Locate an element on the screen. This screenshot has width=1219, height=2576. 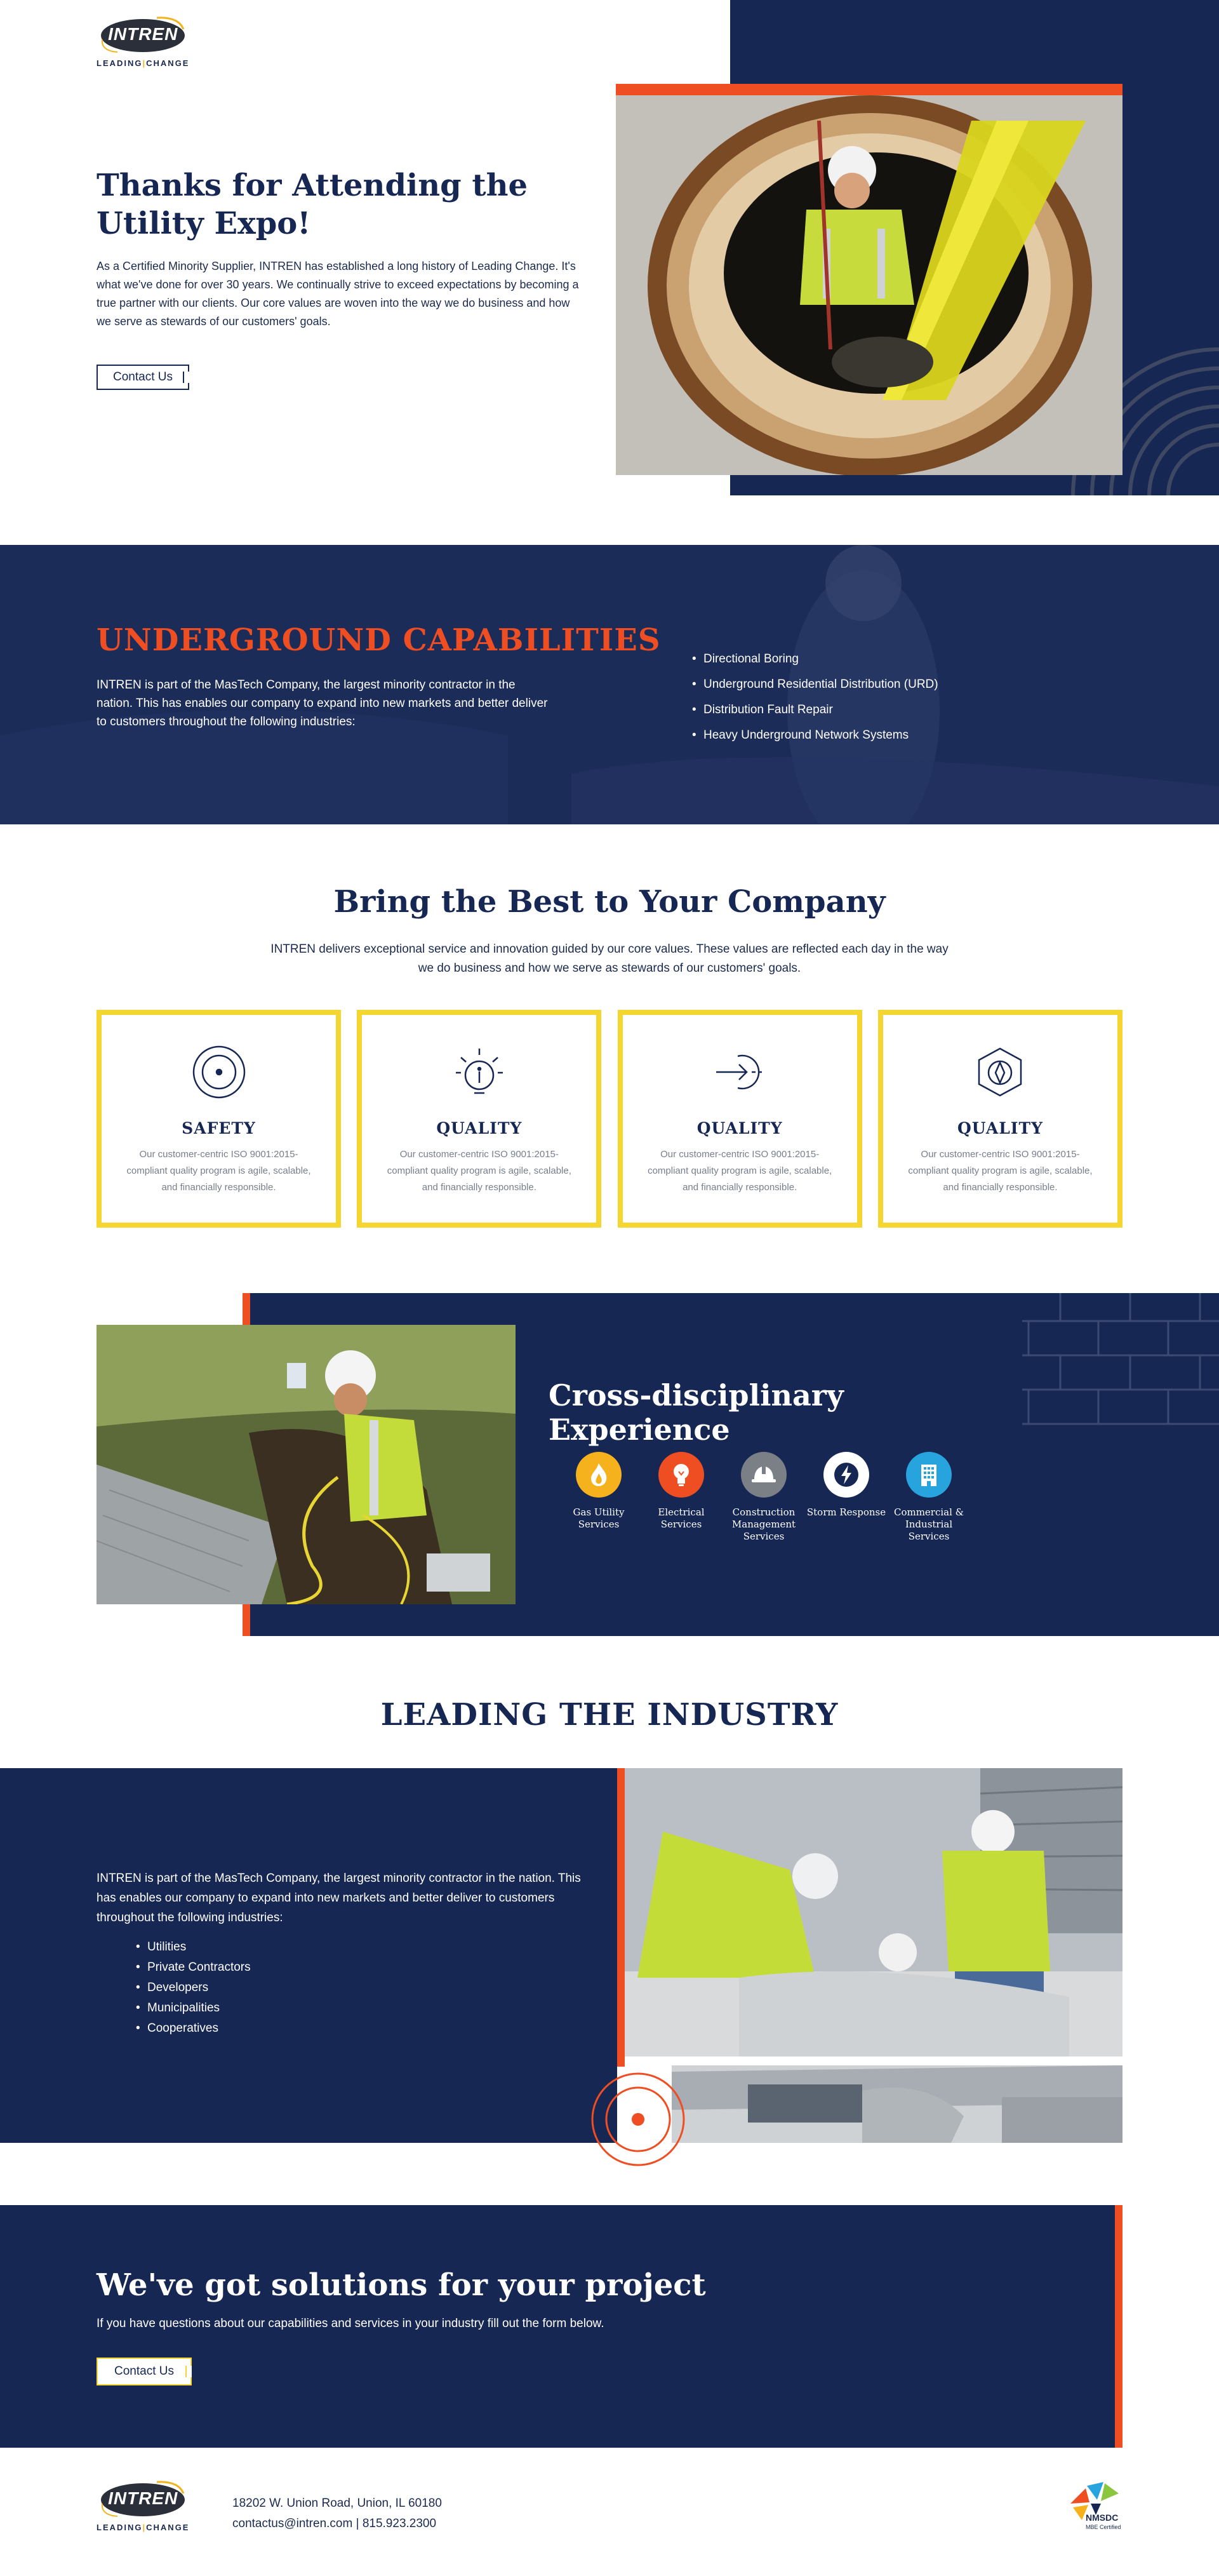
bulb-icon is located at coordinates (681, 1475).